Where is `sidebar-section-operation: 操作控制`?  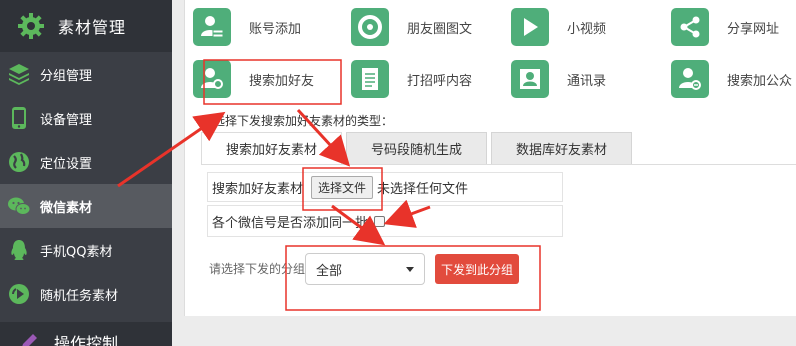
sidebar-section-operation: 操作控制 is located at coordinates (86, 334).